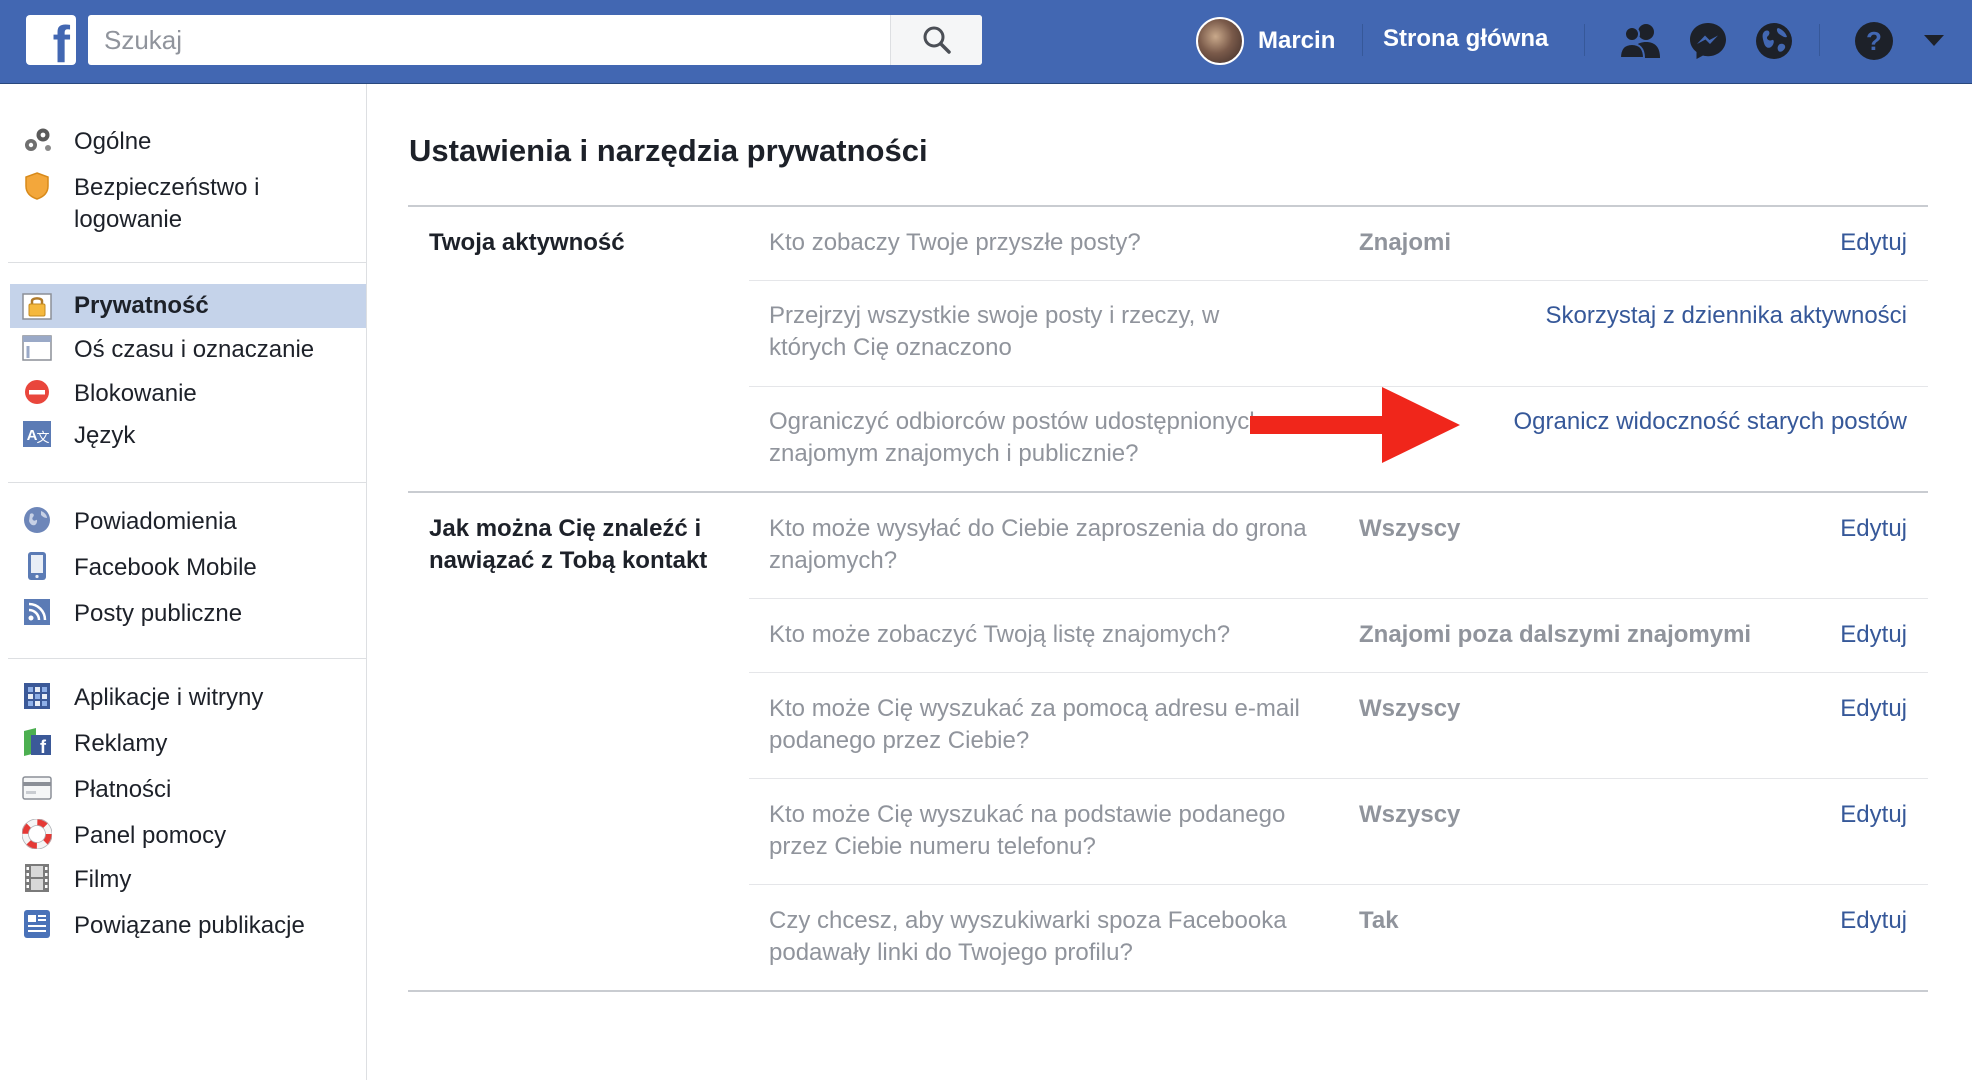 This screenshot has width=1972, height=1080. I want to click on user-name: Marcin, so click(1297, 40).